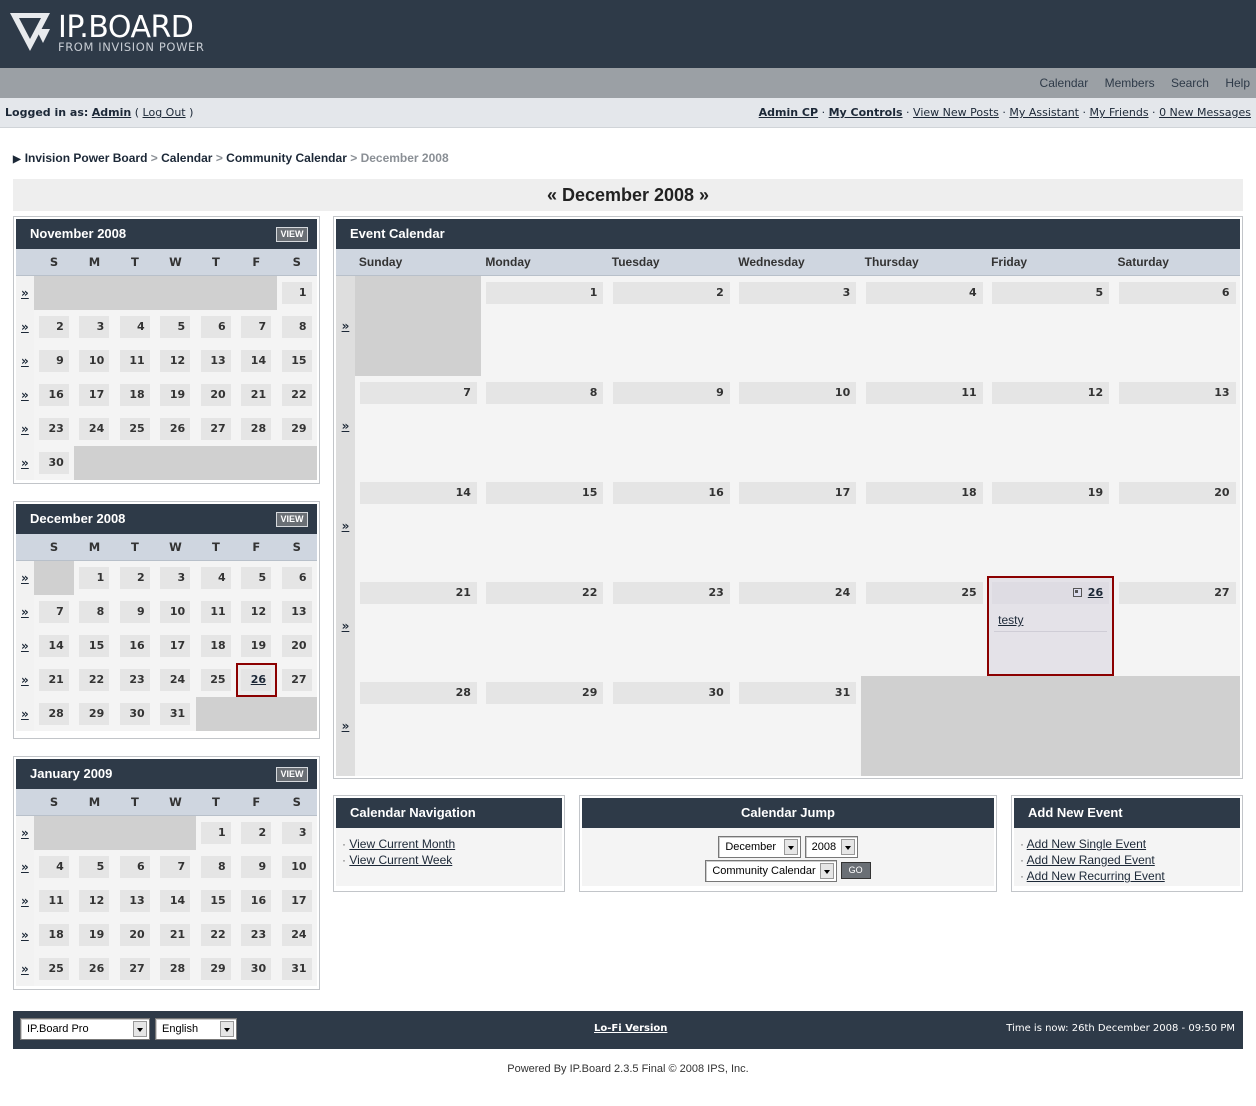 Image resolution: width=1256 pixels, height=1106 pixels. Describe the element at coordinates (175, 646) in the screenshot. I see `mini-day-number: 17` at that location.